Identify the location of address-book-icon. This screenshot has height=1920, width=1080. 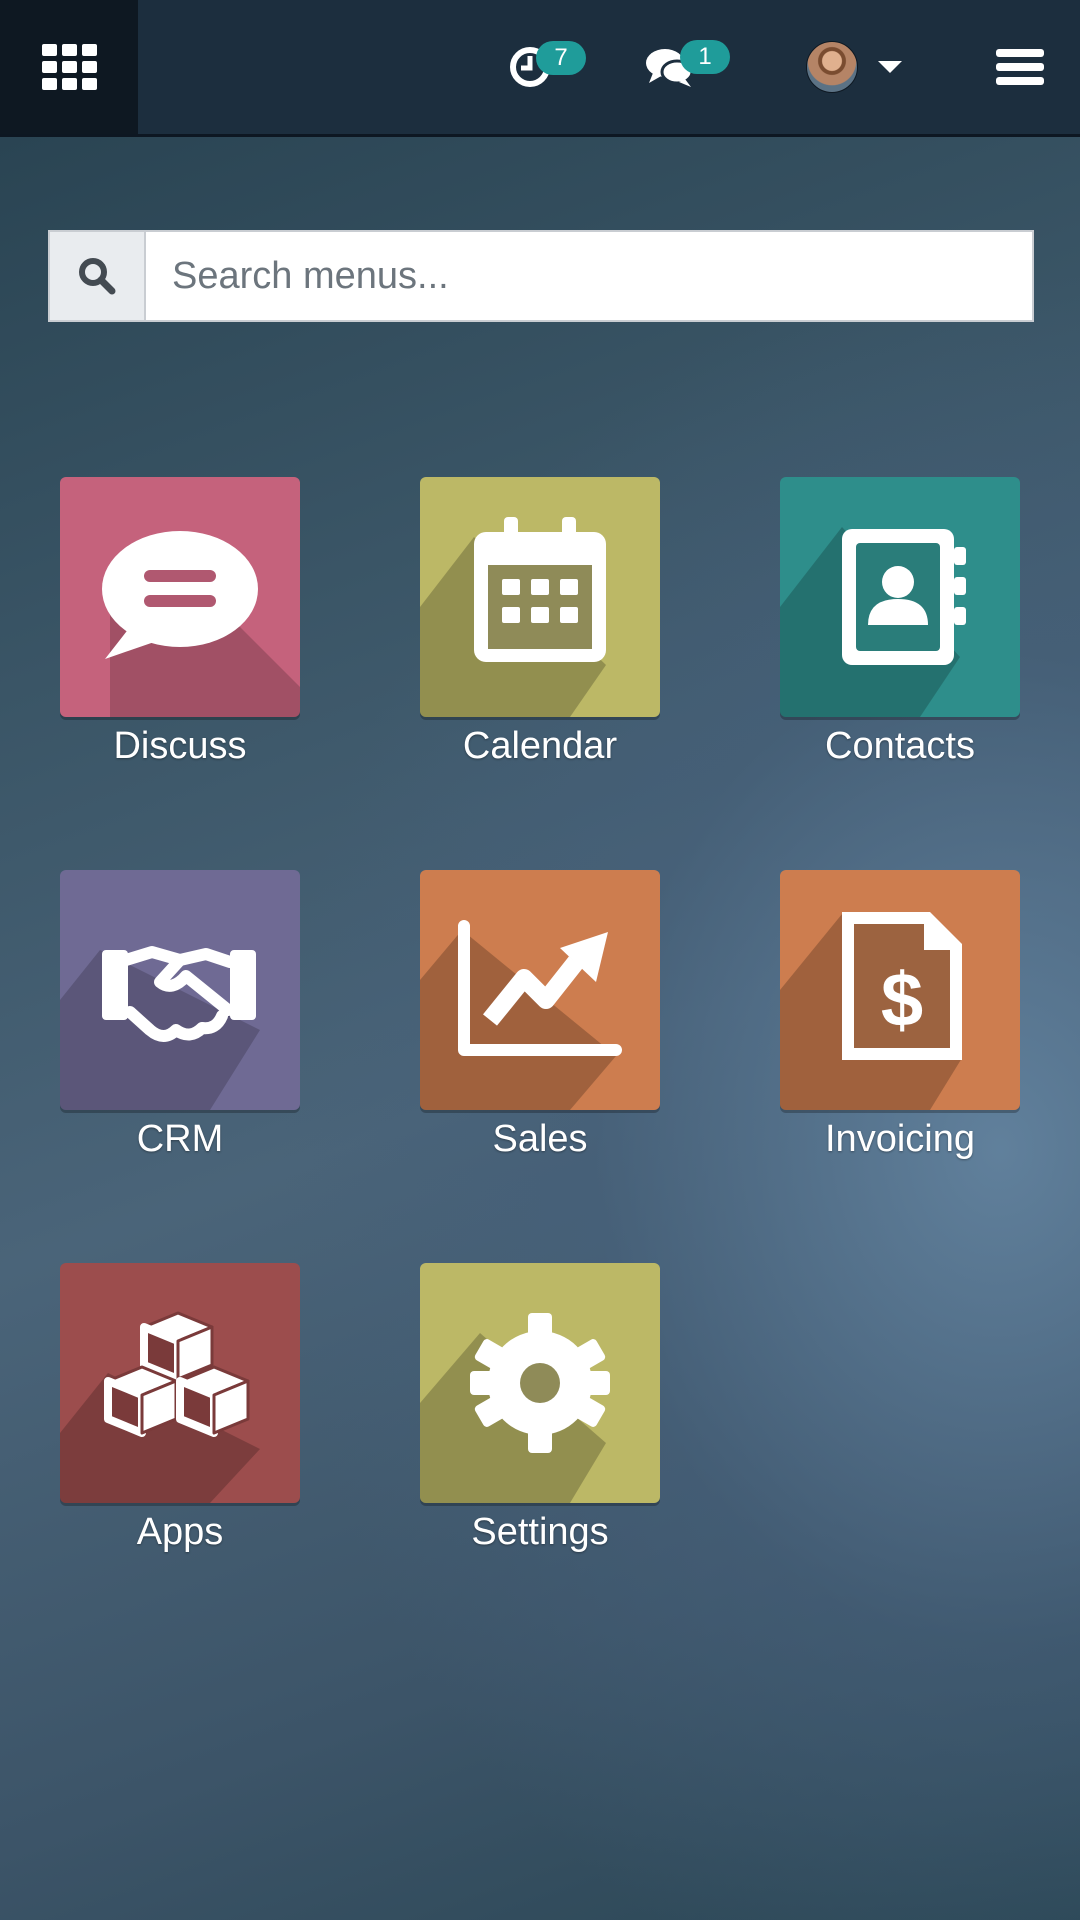
(904, 597).